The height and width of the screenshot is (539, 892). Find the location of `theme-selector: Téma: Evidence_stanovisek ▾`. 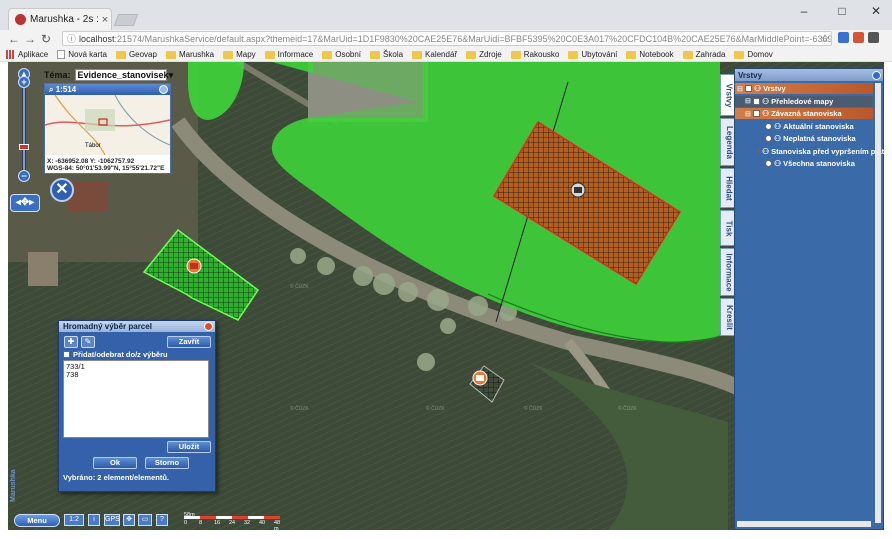

theme-selector: Téma: Evidence_stanovisek ▾ is located at coordinates (109, 75).